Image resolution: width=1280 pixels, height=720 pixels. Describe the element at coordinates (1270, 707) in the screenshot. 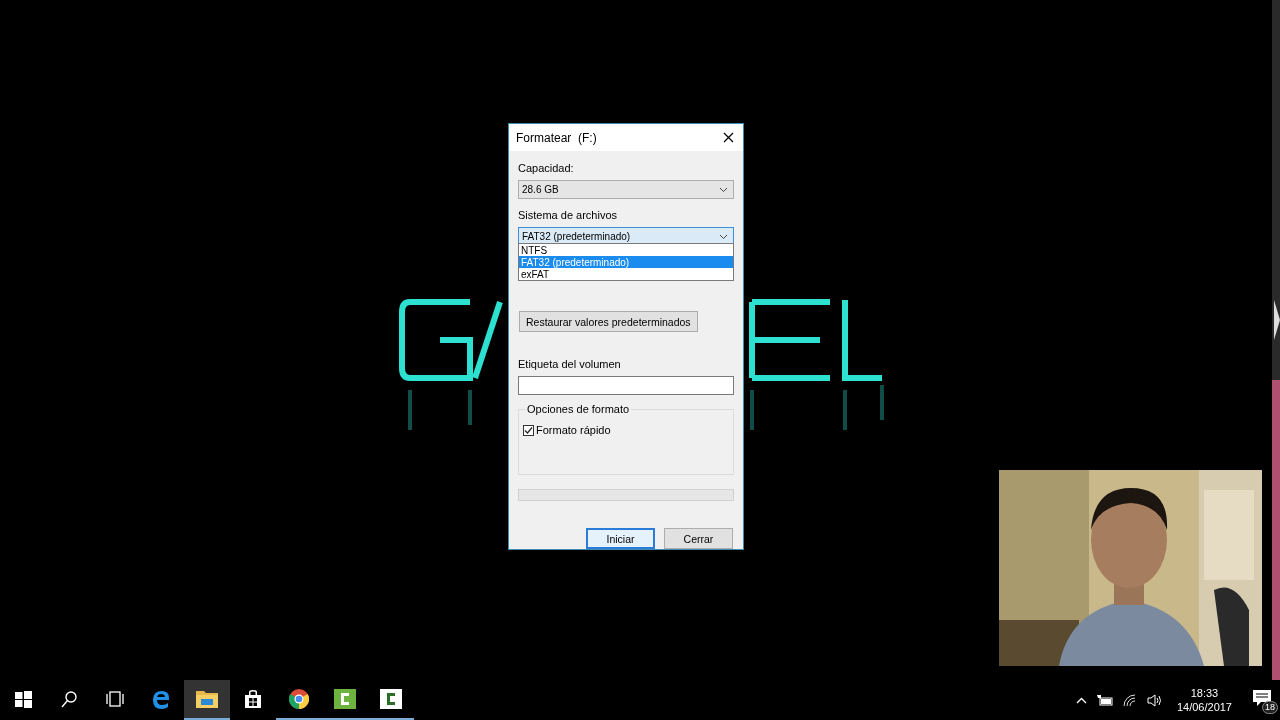

I see `notification-count: 18` at that location.